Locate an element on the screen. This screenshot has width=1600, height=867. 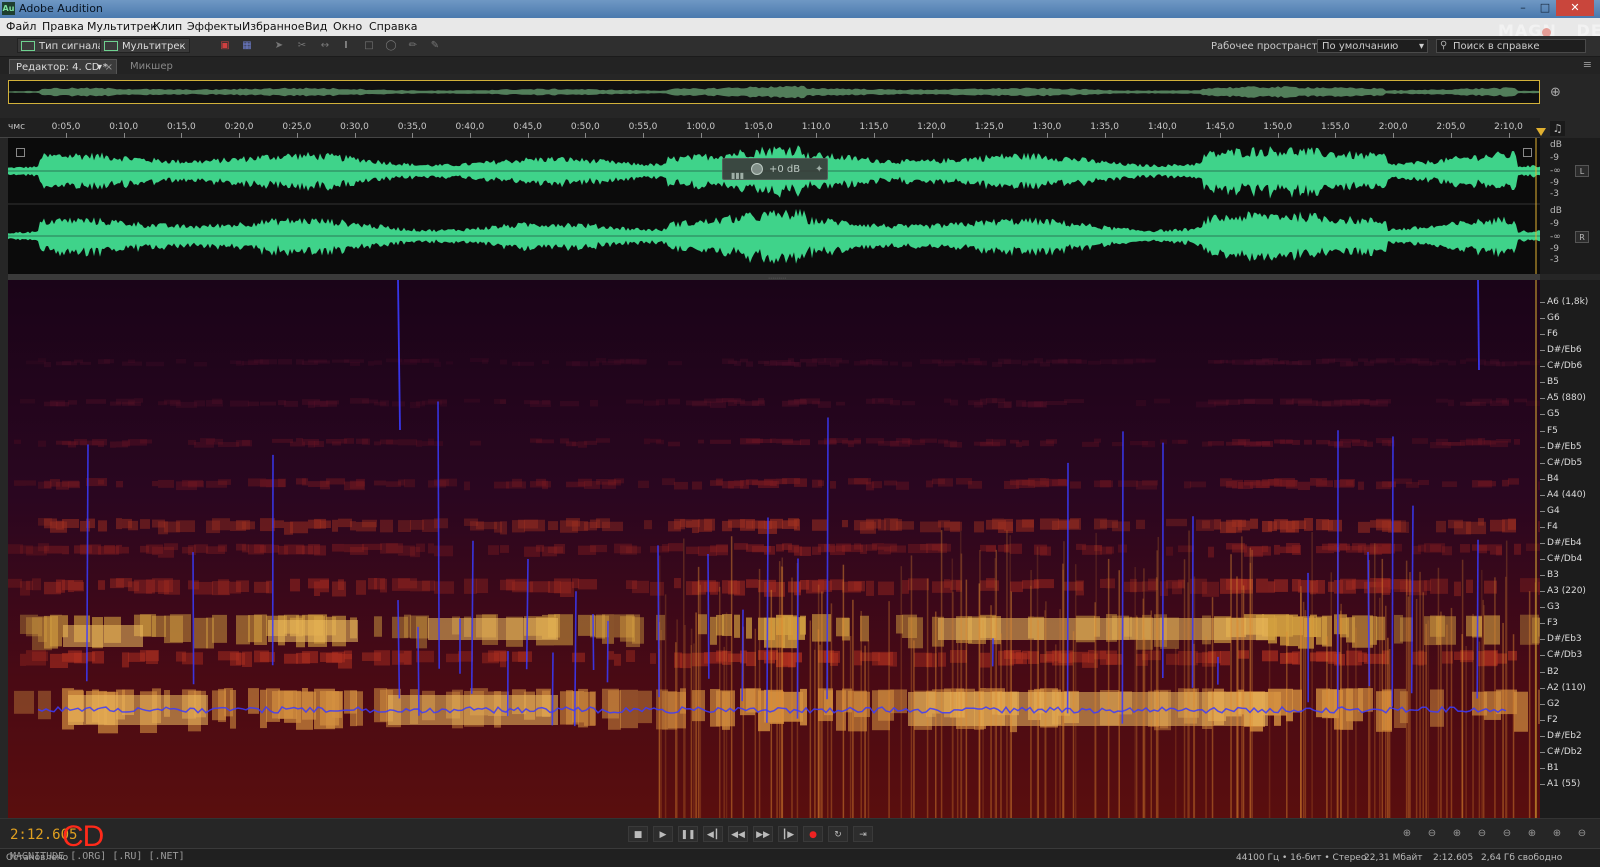
move-tool-icon: ➤ is located at coordinates (279, 46).